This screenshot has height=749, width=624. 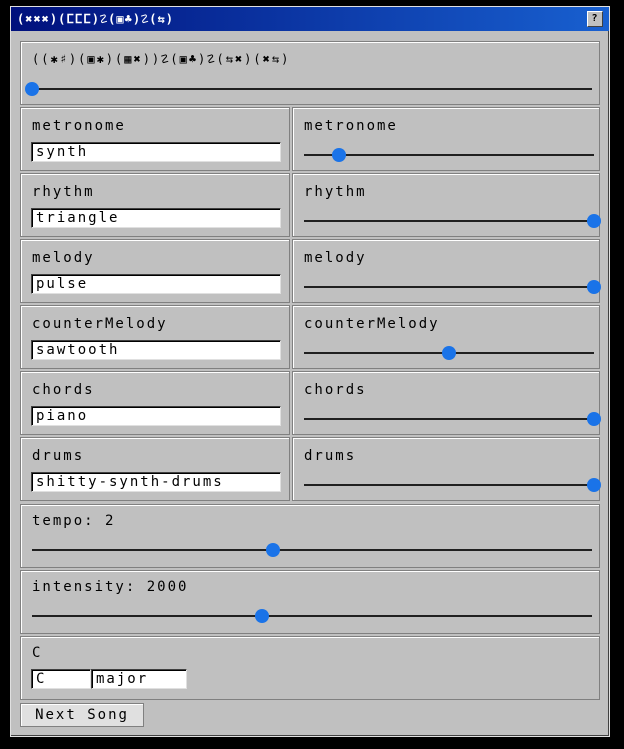 I want to click on track-name-label: metronome, so click(x=79, y=126).